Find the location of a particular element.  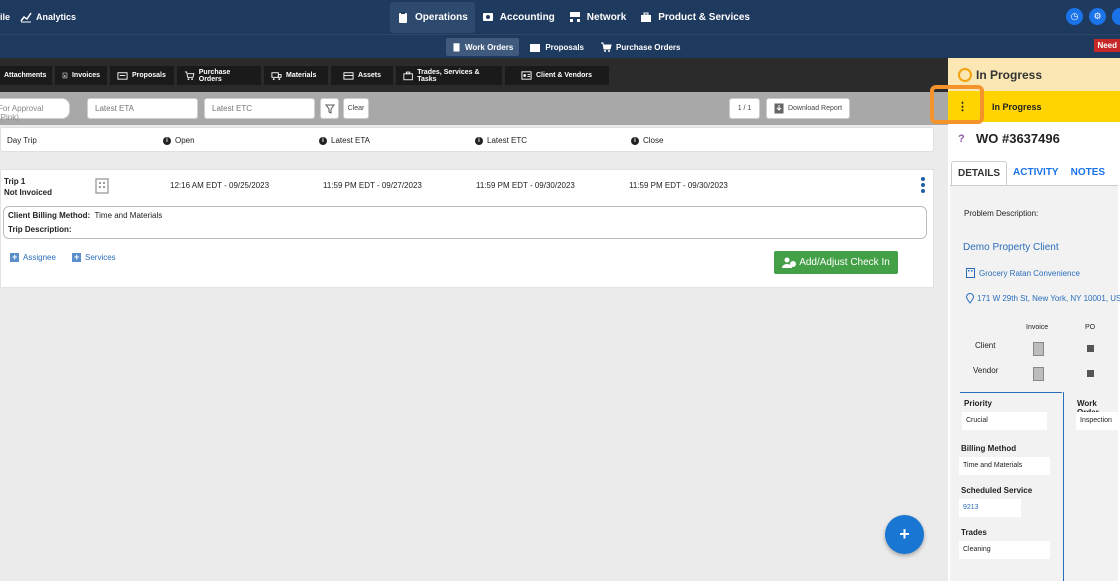

location-label: Grocery Ratan Convenience is located at coordinates (1029, 273).